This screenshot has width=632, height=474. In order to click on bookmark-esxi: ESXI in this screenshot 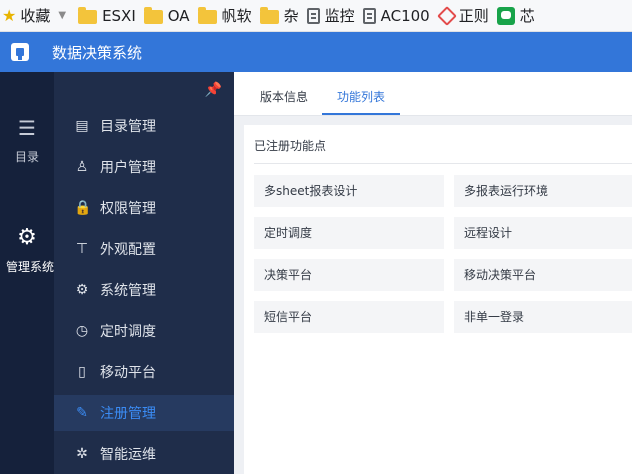, I will do `click(111, 15)`.